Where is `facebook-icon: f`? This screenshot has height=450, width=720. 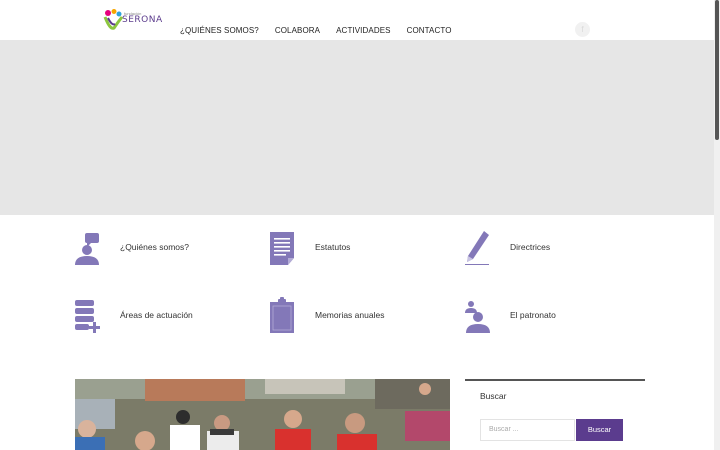 facebook-icon: f is located at coordinates (582, 29).